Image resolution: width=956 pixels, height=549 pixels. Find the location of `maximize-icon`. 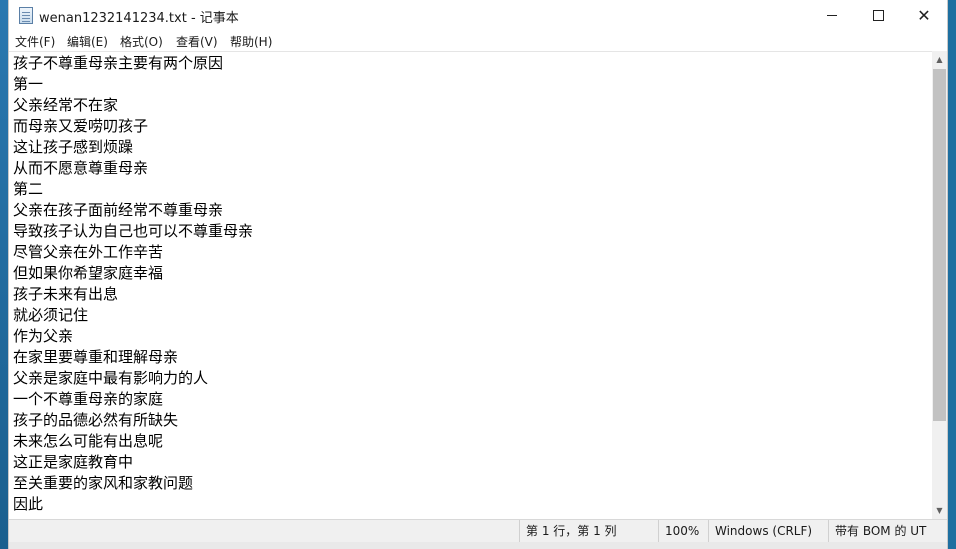

maximize-icon is located at coordinates (878, 15).